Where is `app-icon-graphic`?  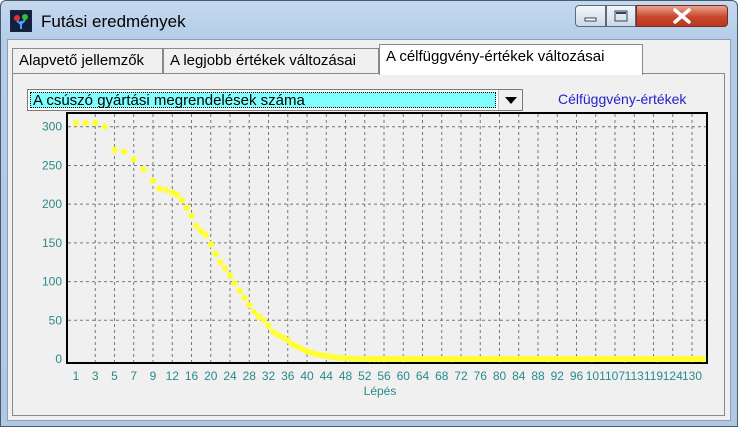
app-icon-graphic is located at coordinates (21, 21).